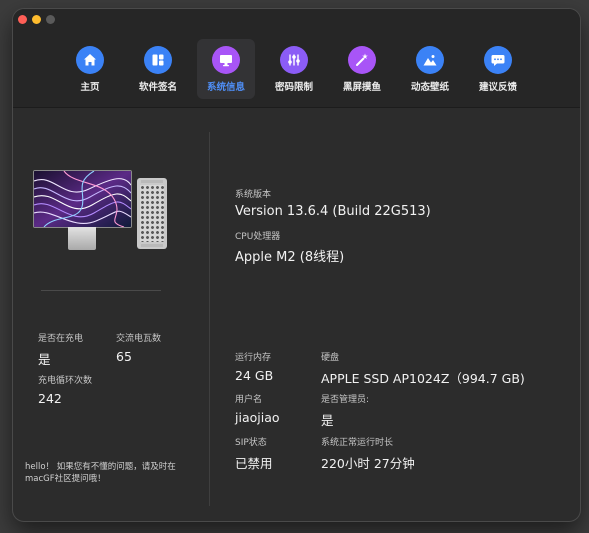 This screenshot has height=533, width=589. What do you see at coordinates (498, 60) in the screenshot?
I see `chat-bubble-icon` at bounding box center [498, 60].